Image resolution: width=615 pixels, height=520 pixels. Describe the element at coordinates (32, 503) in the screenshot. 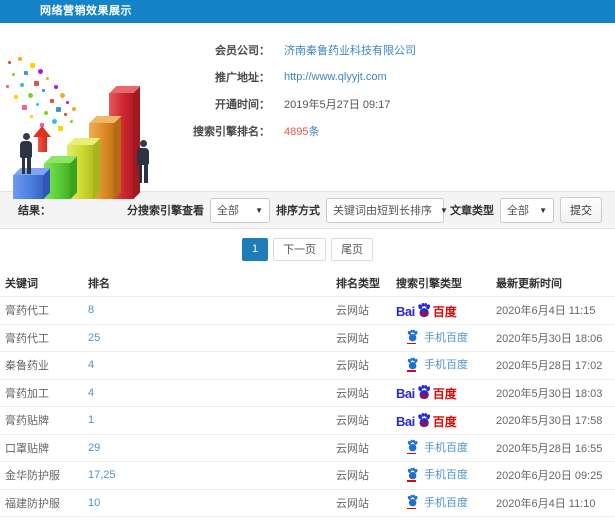

I see `keyword-cell: 福建防护服` at that location.